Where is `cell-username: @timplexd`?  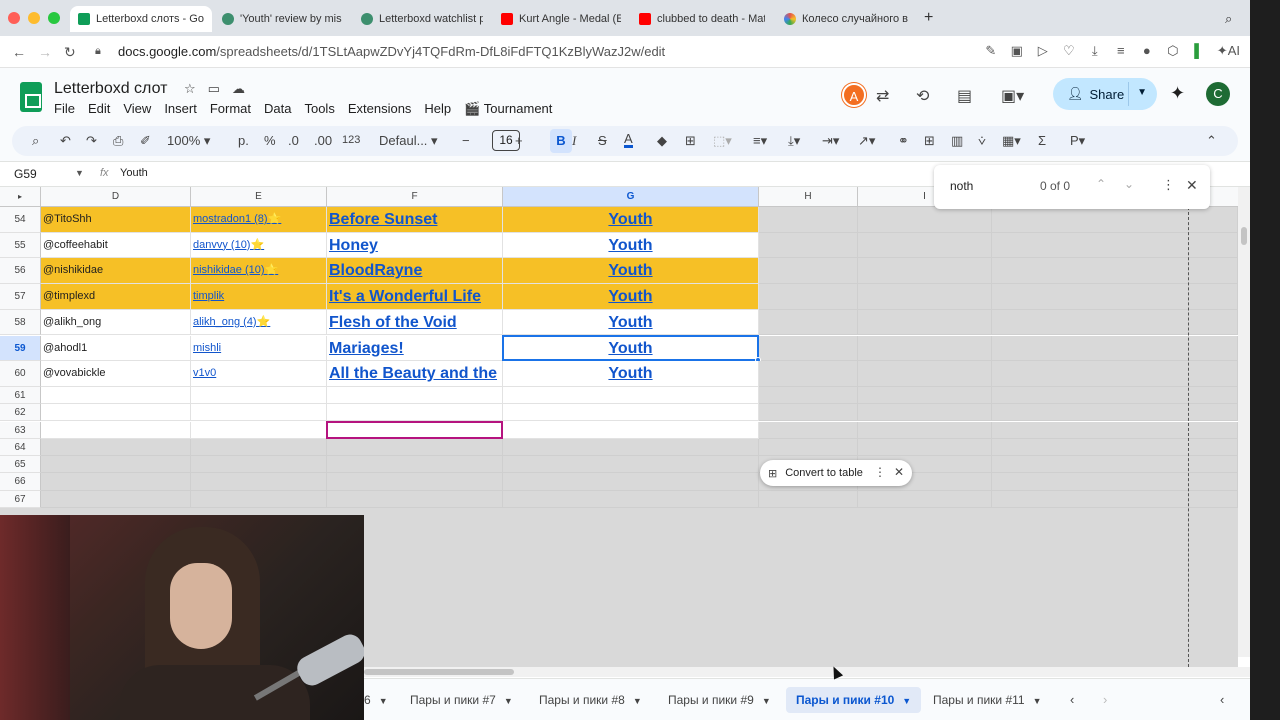
cell-username: @timplexd is located at coordinates (116, 297).